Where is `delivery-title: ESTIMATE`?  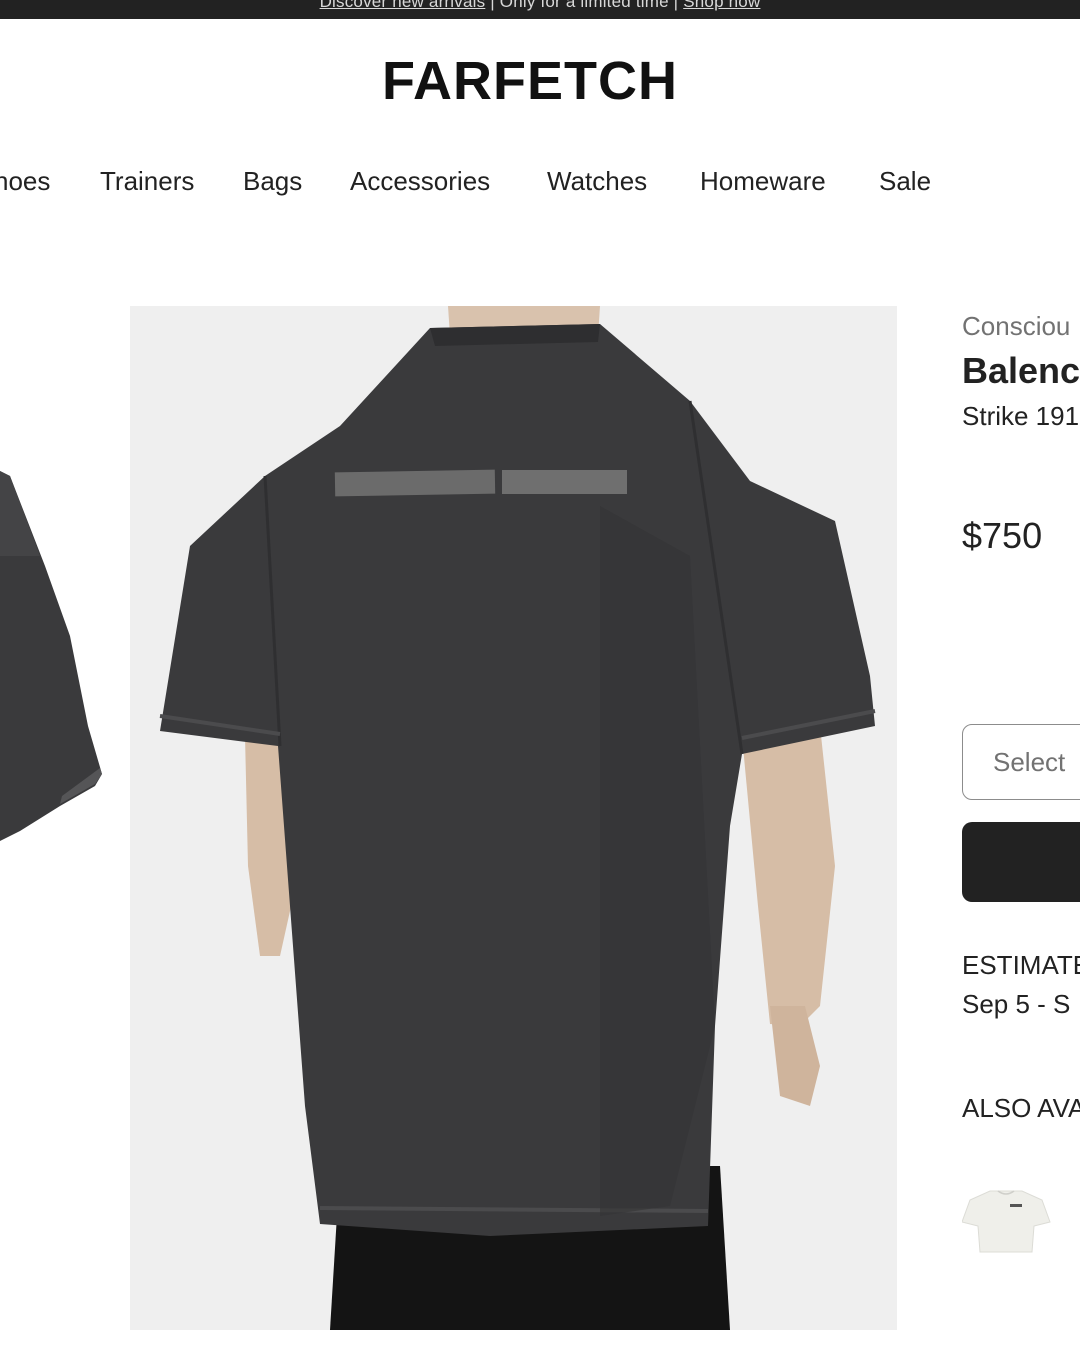
delivery-title: ESTIMATE is located at coordinates (1021, 965).